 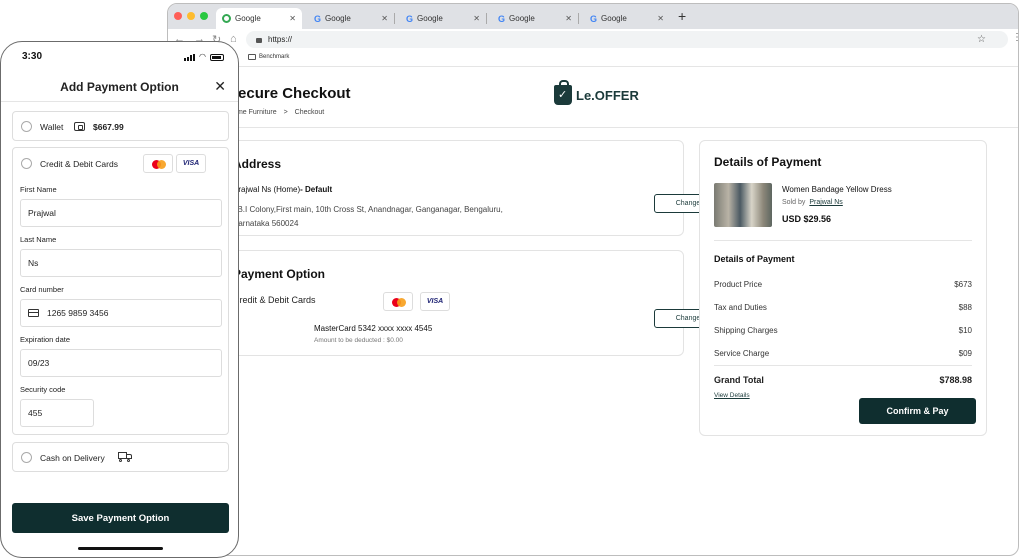 I want to click on credit-card-icon, so click(x=33, y=313).